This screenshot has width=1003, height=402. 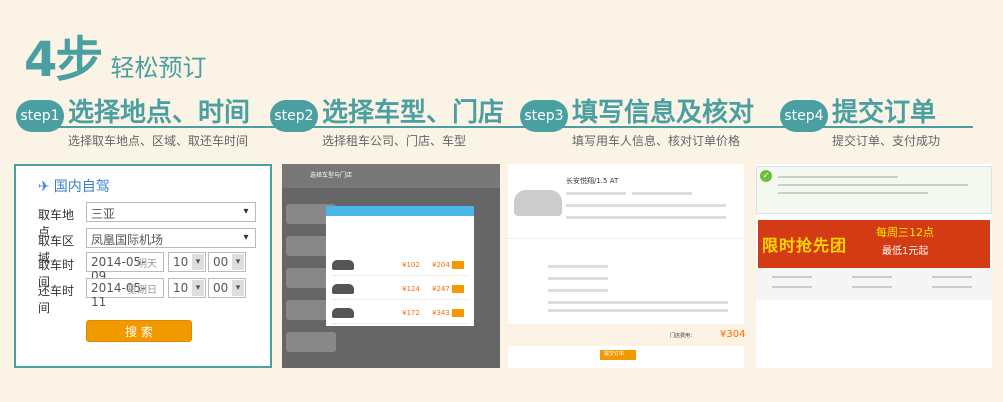 I want to click on step-desc: 选择租车公司、门店、车型, so click(x=394, y=141).